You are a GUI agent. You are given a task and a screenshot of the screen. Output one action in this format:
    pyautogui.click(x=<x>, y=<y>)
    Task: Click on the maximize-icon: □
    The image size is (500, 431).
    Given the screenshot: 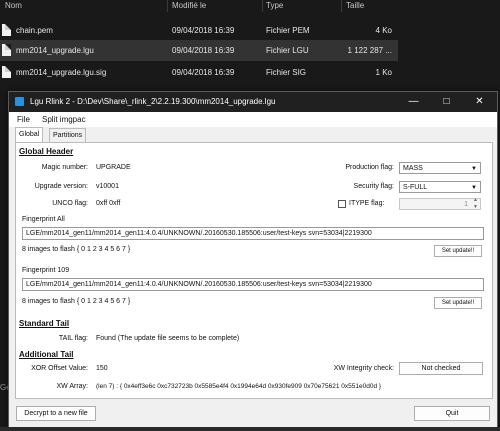 What is the action you would take?
    pyautogui.click(x=446, y=102)
    